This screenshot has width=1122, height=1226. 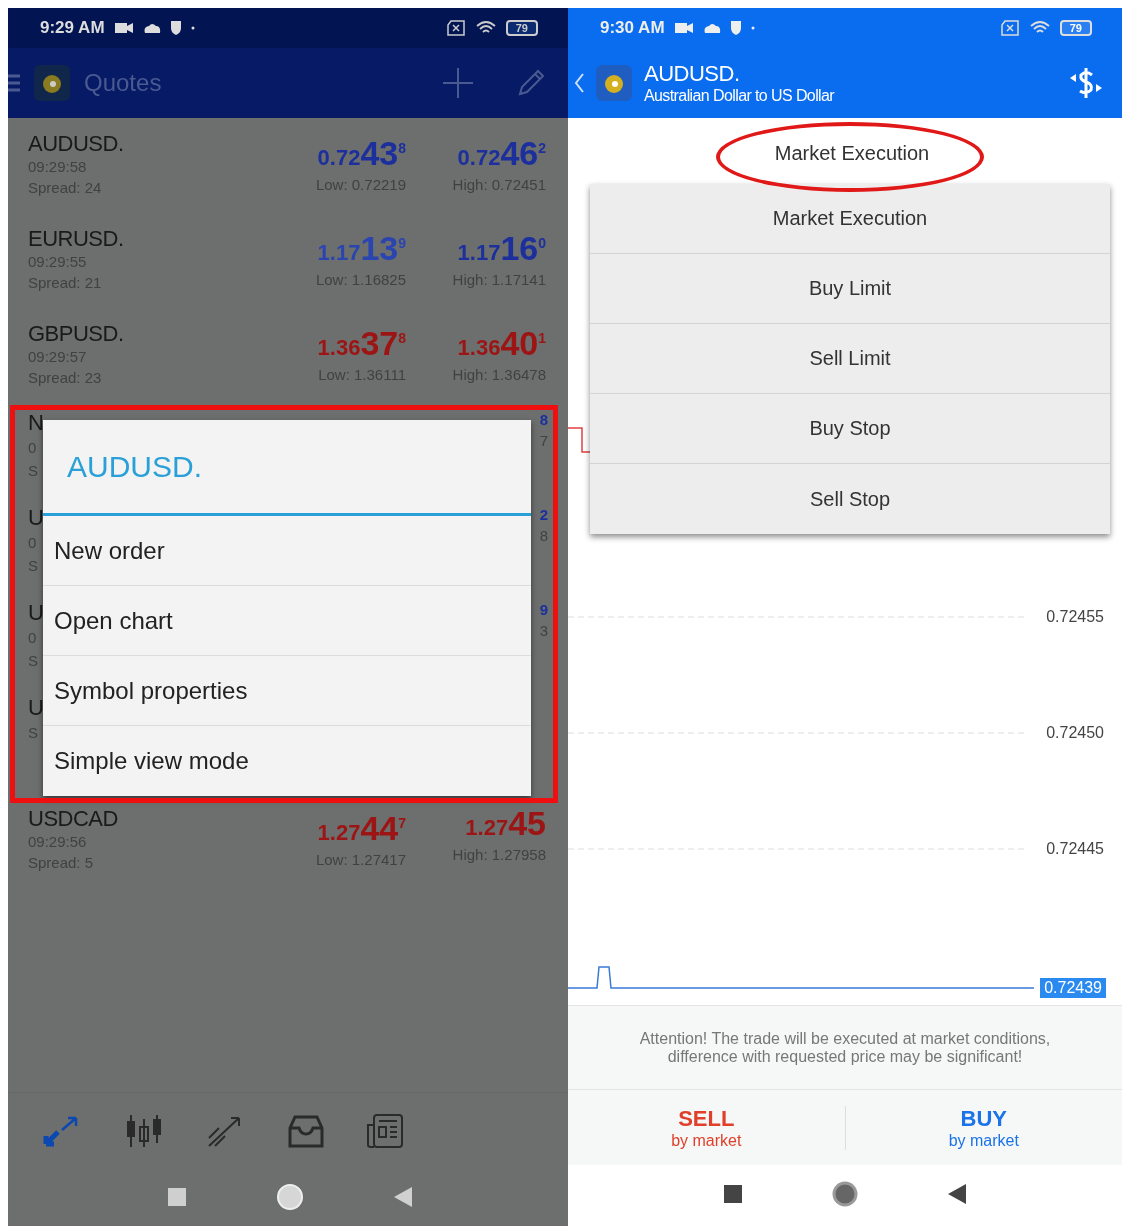 What do you see at coordinates (73, 819) in the screenshot?
I see `symbol-name: USDCAD` at bounding box center [73, 819].